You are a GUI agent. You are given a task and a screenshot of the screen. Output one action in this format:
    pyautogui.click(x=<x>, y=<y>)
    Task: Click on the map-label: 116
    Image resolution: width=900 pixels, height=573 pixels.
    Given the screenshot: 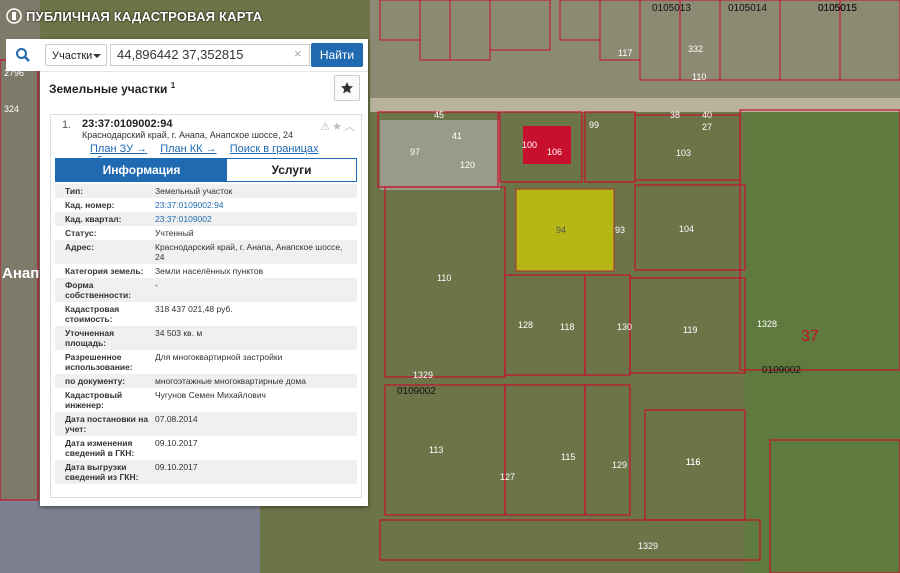 What is the action you would take?
    pyautogui.click(x=693, y=462)
    